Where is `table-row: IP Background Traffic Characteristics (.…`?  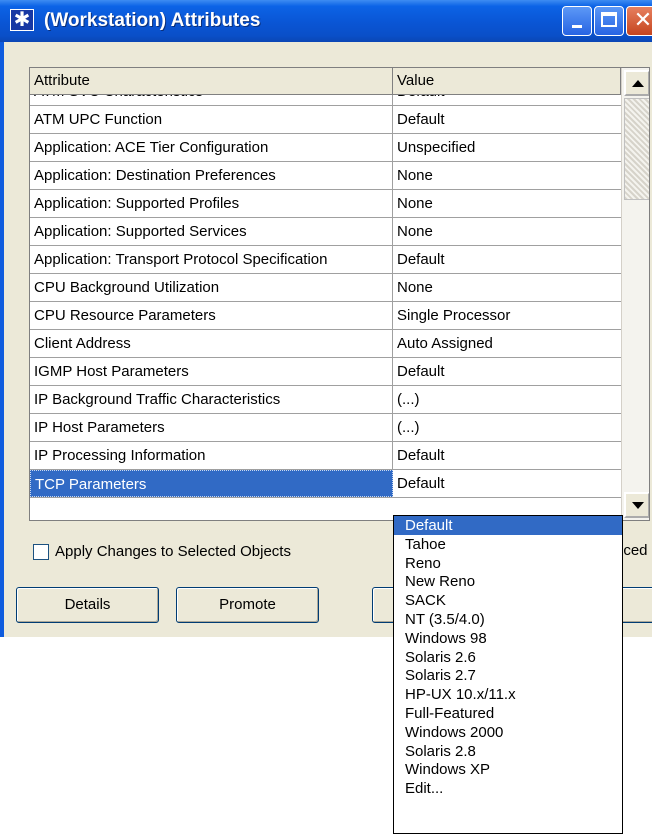
table-row: IP Background Traffic Characteristics (.… is located at coordinates (325, 400).